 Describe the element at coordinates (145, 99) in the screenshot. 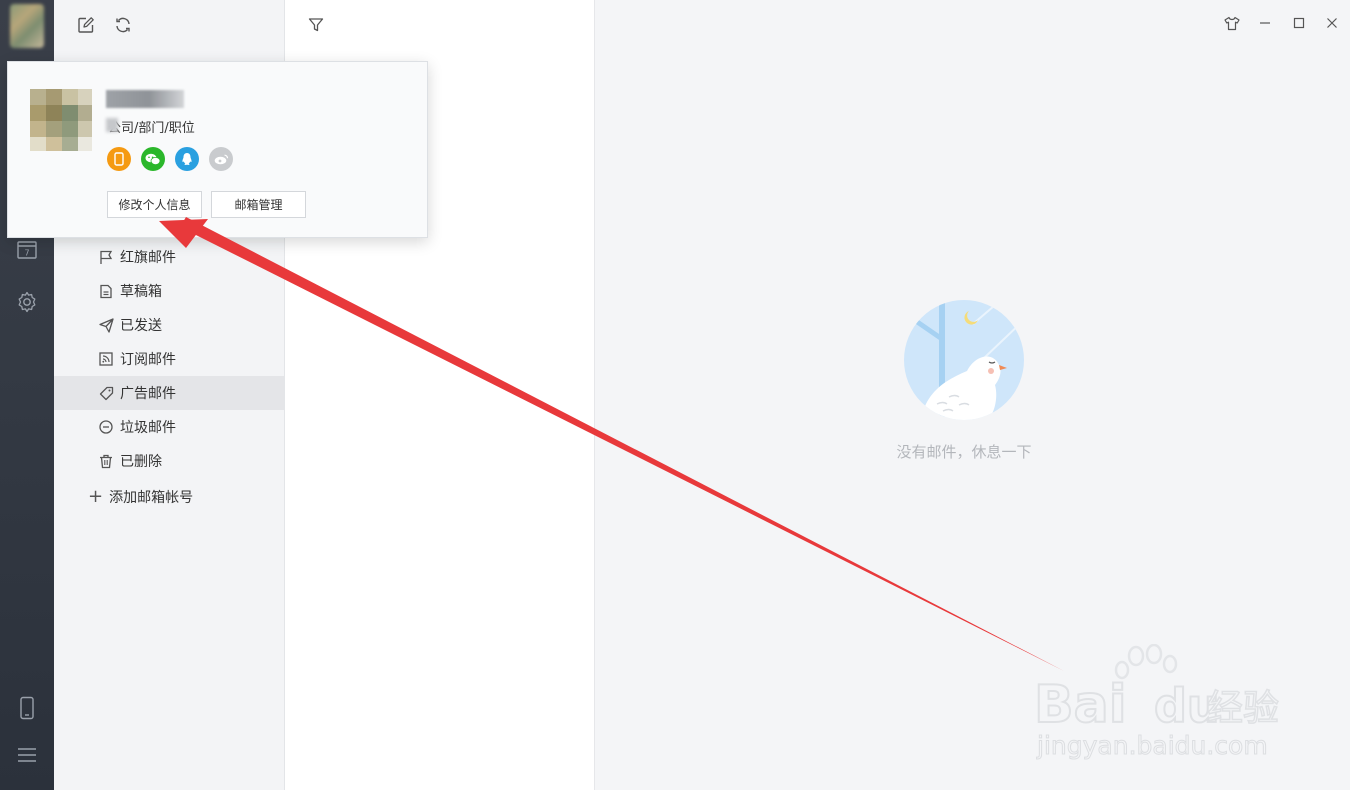

I see `user-name-redacted` at that location.